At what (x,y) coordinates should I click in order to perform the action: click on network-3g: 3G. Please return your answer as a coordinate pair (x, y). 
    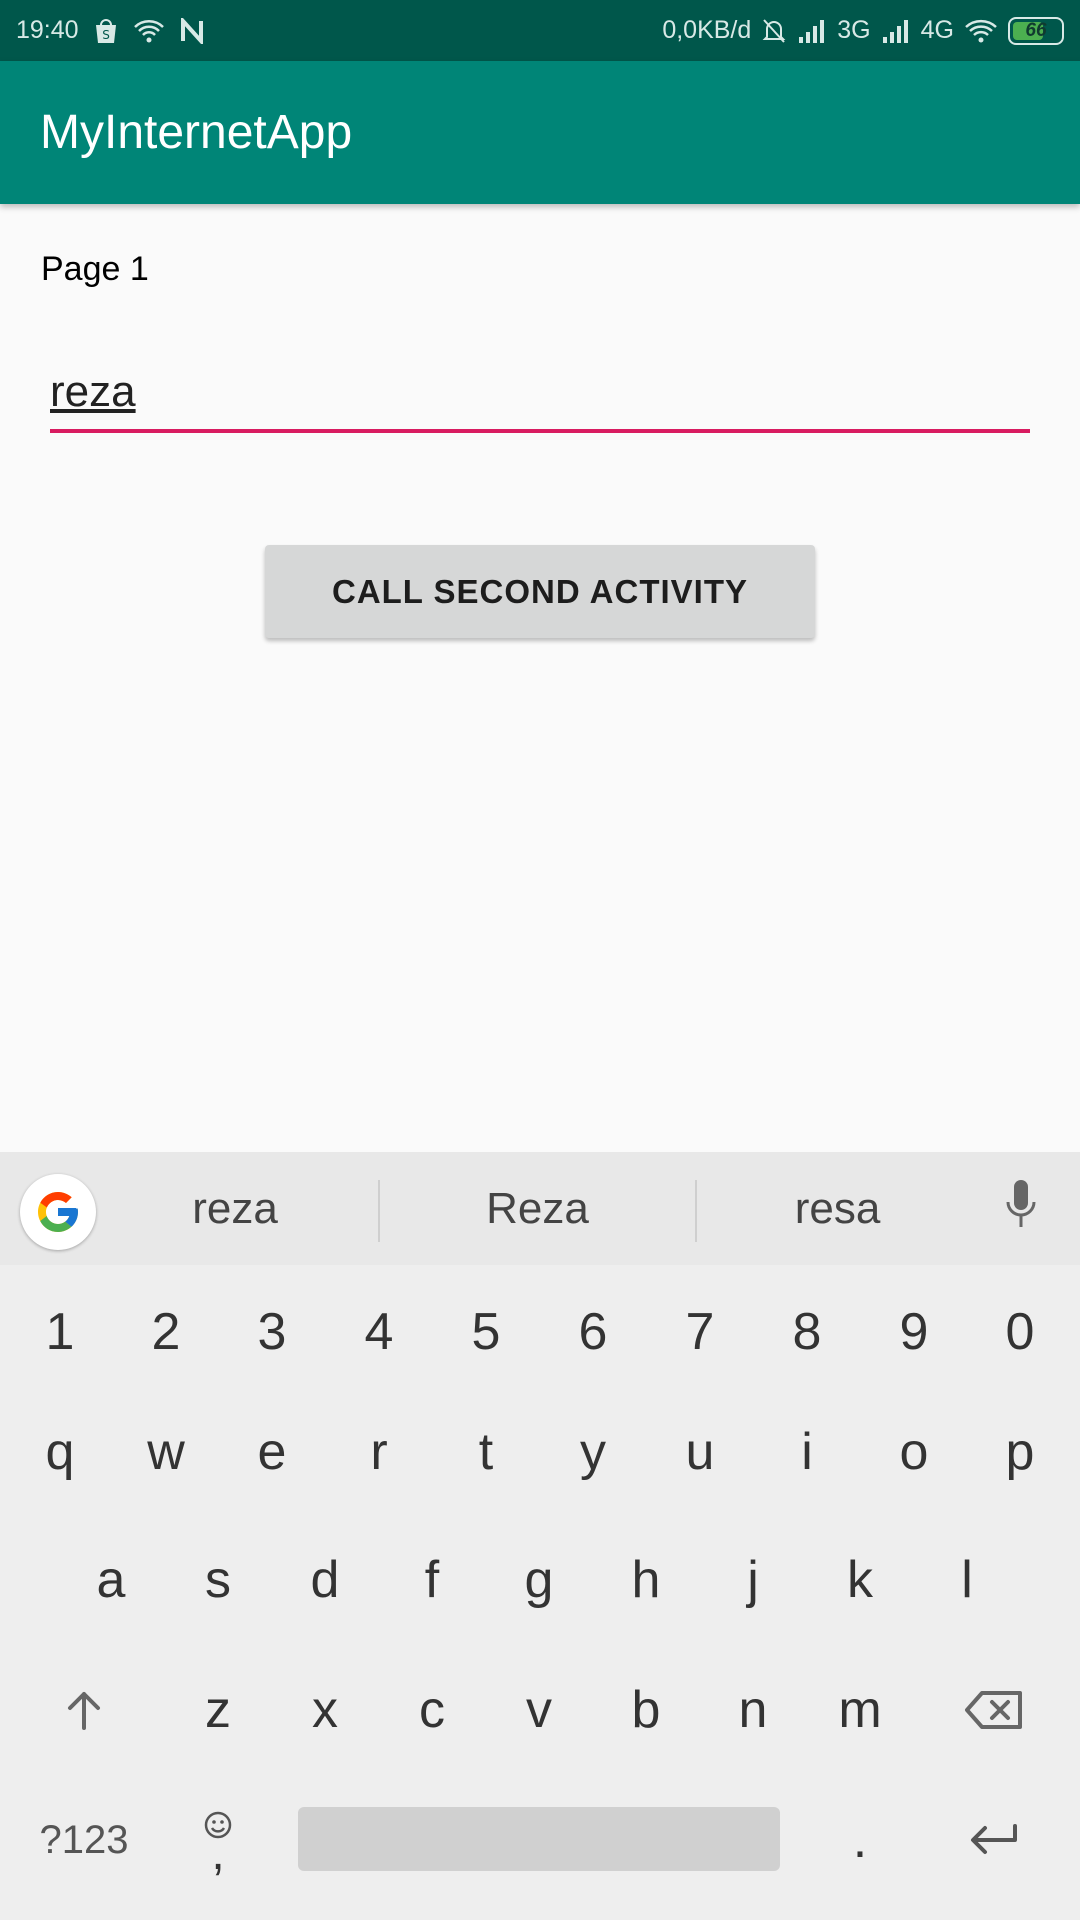
    Looking at the image, I should click on (854, 30).